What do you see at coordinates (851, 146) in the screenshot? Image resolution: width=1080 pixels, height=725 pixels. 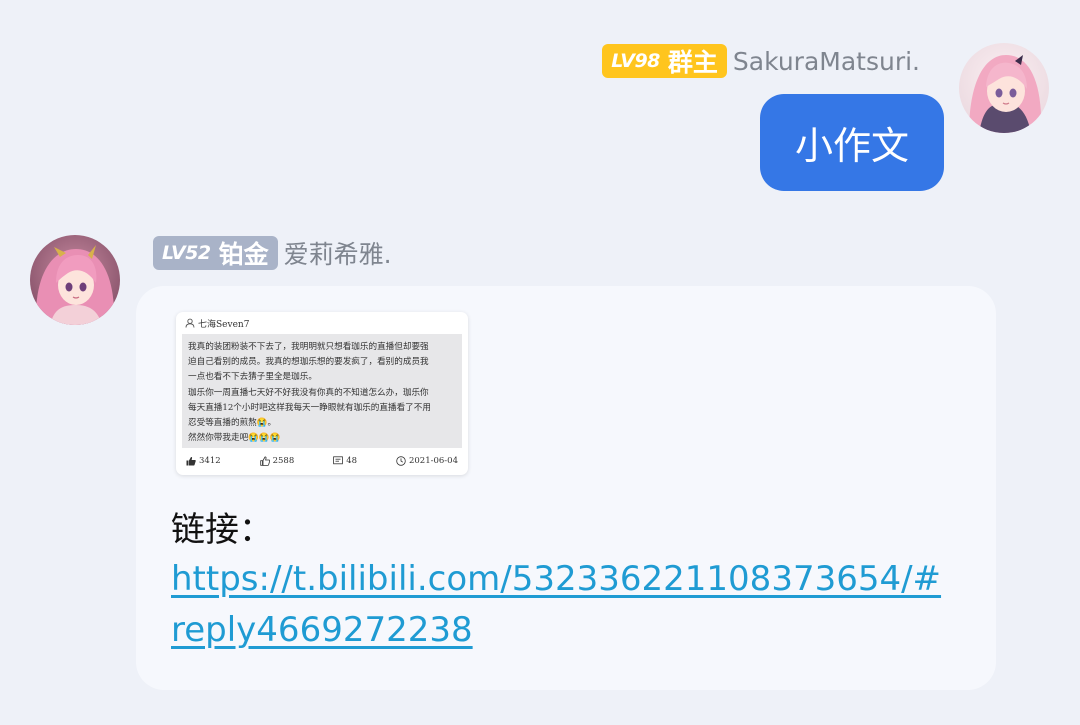 I see `message-text: 小作文` at bounding box center [851, 146].